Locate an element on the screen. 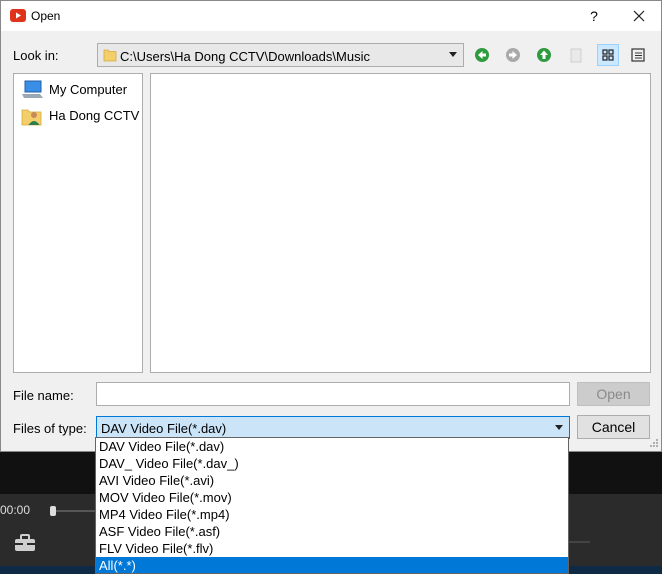 The image size is (662, 574). cancel-button: Cancel is located at coordinates (613, 427).